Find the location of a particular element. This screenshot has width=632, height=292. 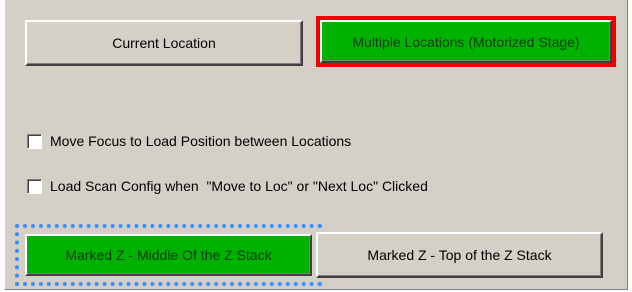

current-location-label: Current Location is located at coordinates (164, 43).